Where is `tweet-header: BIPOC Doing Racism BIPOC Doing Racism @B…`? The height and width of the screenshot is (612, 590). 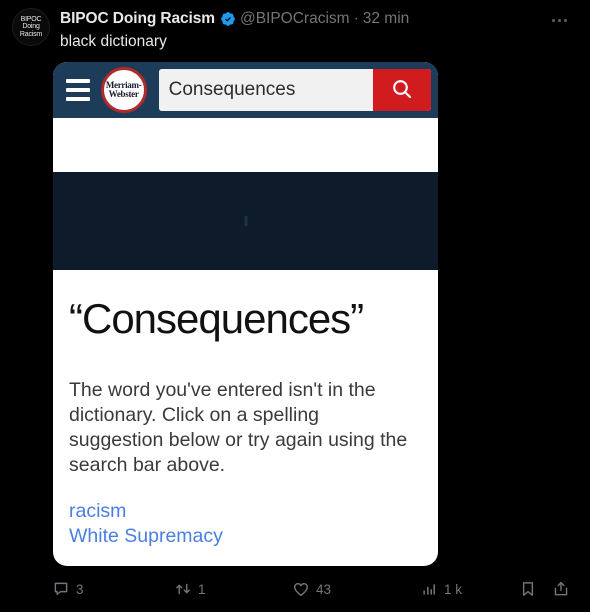 tweet-header: BIPOC Doing Racism BIPOC Doing Racism @B… is located at coordinates (294, 30).